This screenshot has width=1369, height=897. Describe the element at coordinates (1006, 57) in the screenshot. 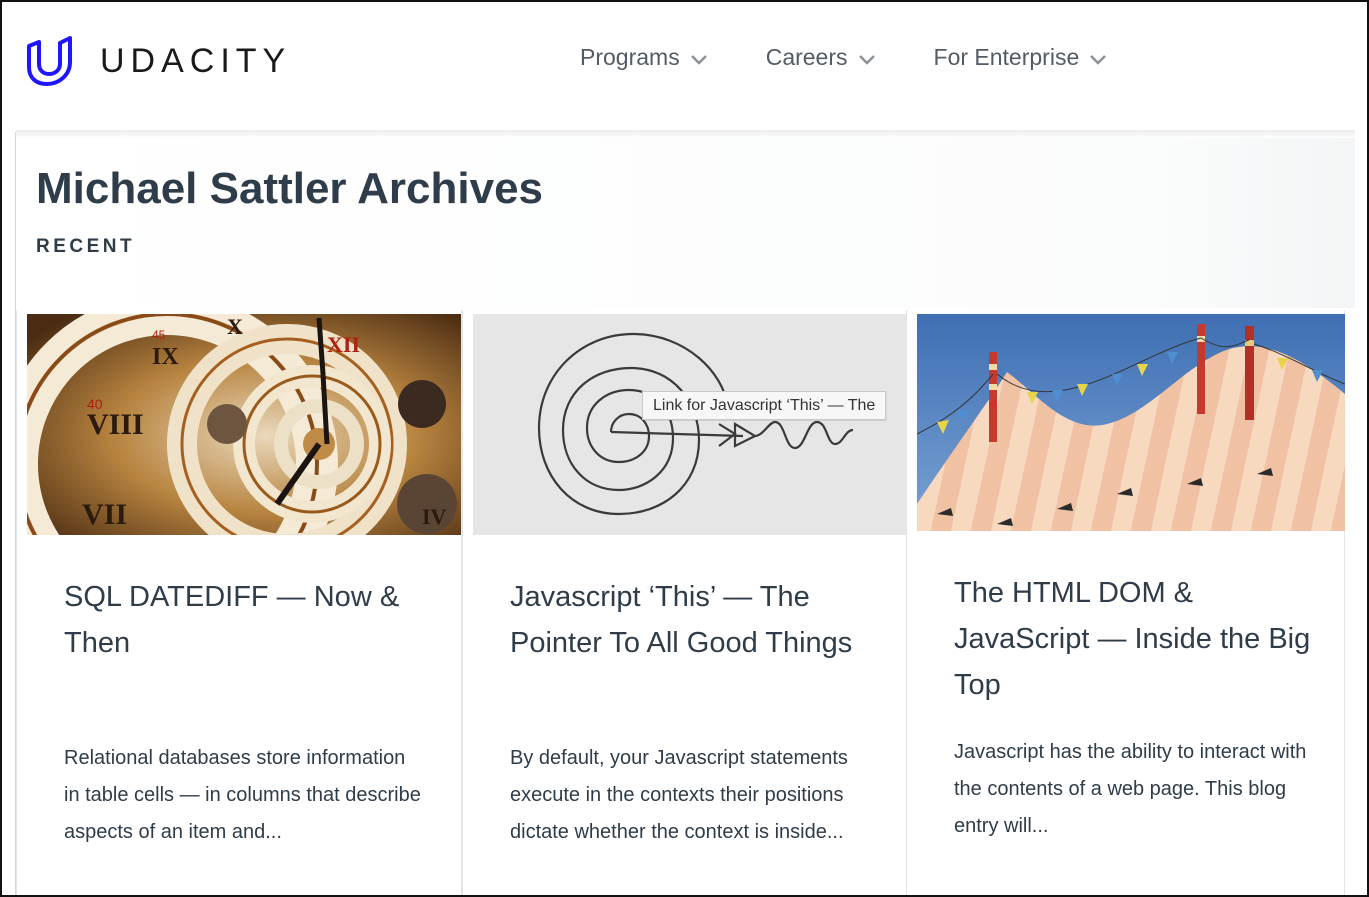

I see `nav-enterprise-label: For Enterprise` at that location.